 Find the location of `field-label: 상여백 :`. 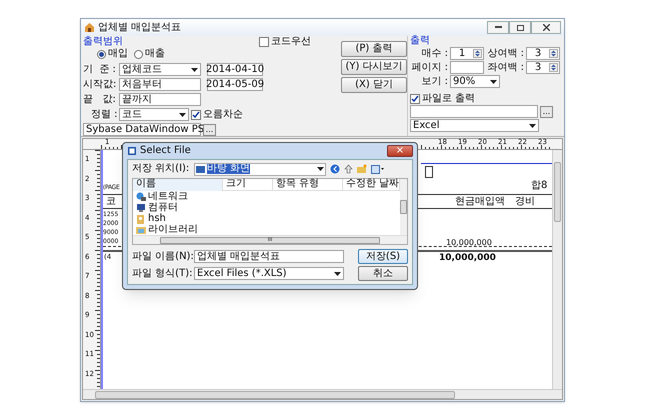

field-label: 상여백 : is located at coordinates (505, 53).